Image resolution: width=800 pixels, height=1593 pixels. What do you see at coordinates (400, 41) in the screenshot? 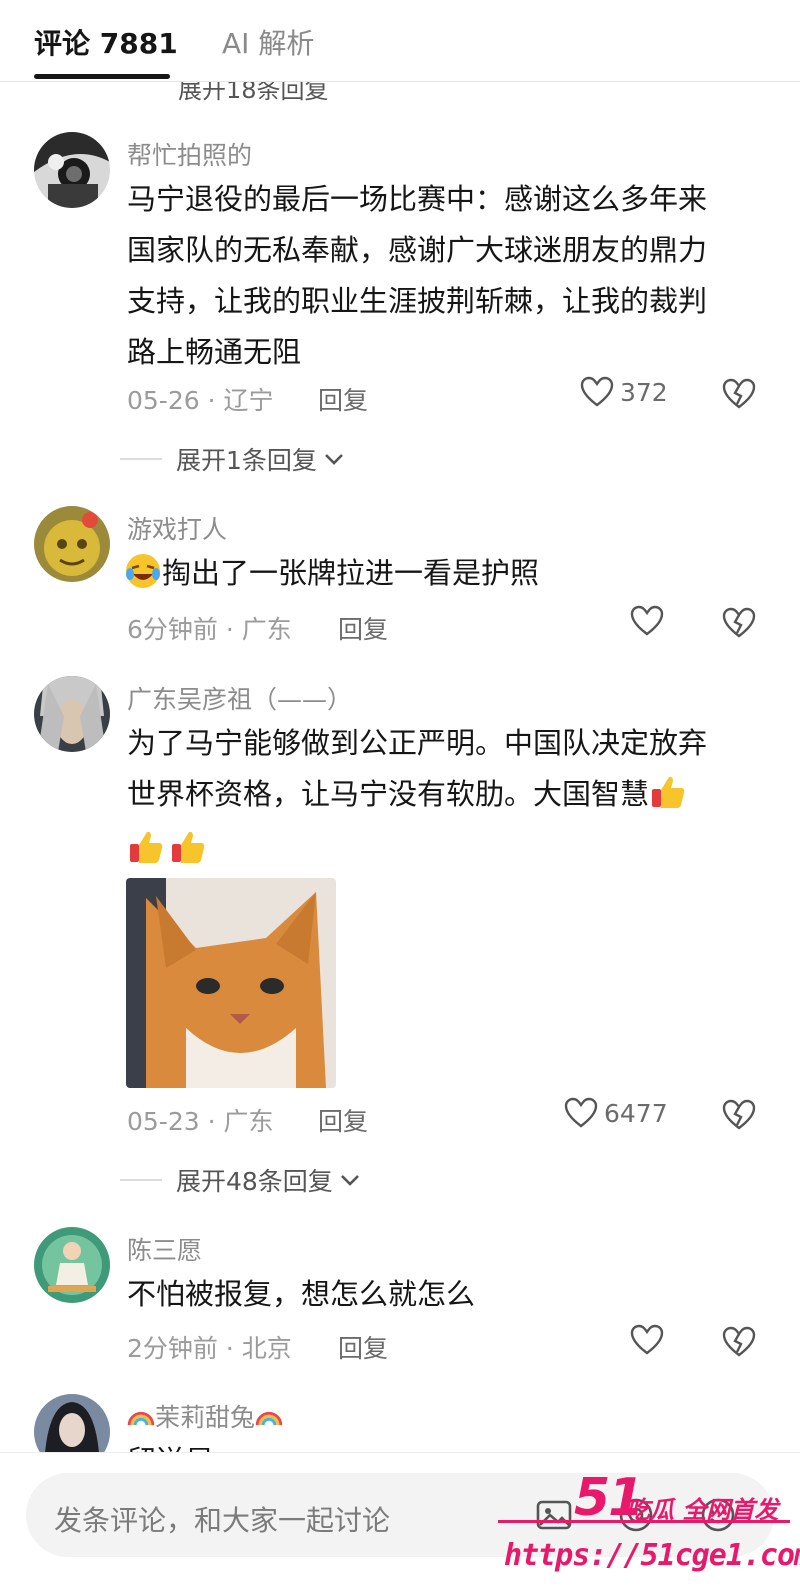
I see `comment-tabs: 评论 7881 AI 解析` at bounding box center [400, 41].